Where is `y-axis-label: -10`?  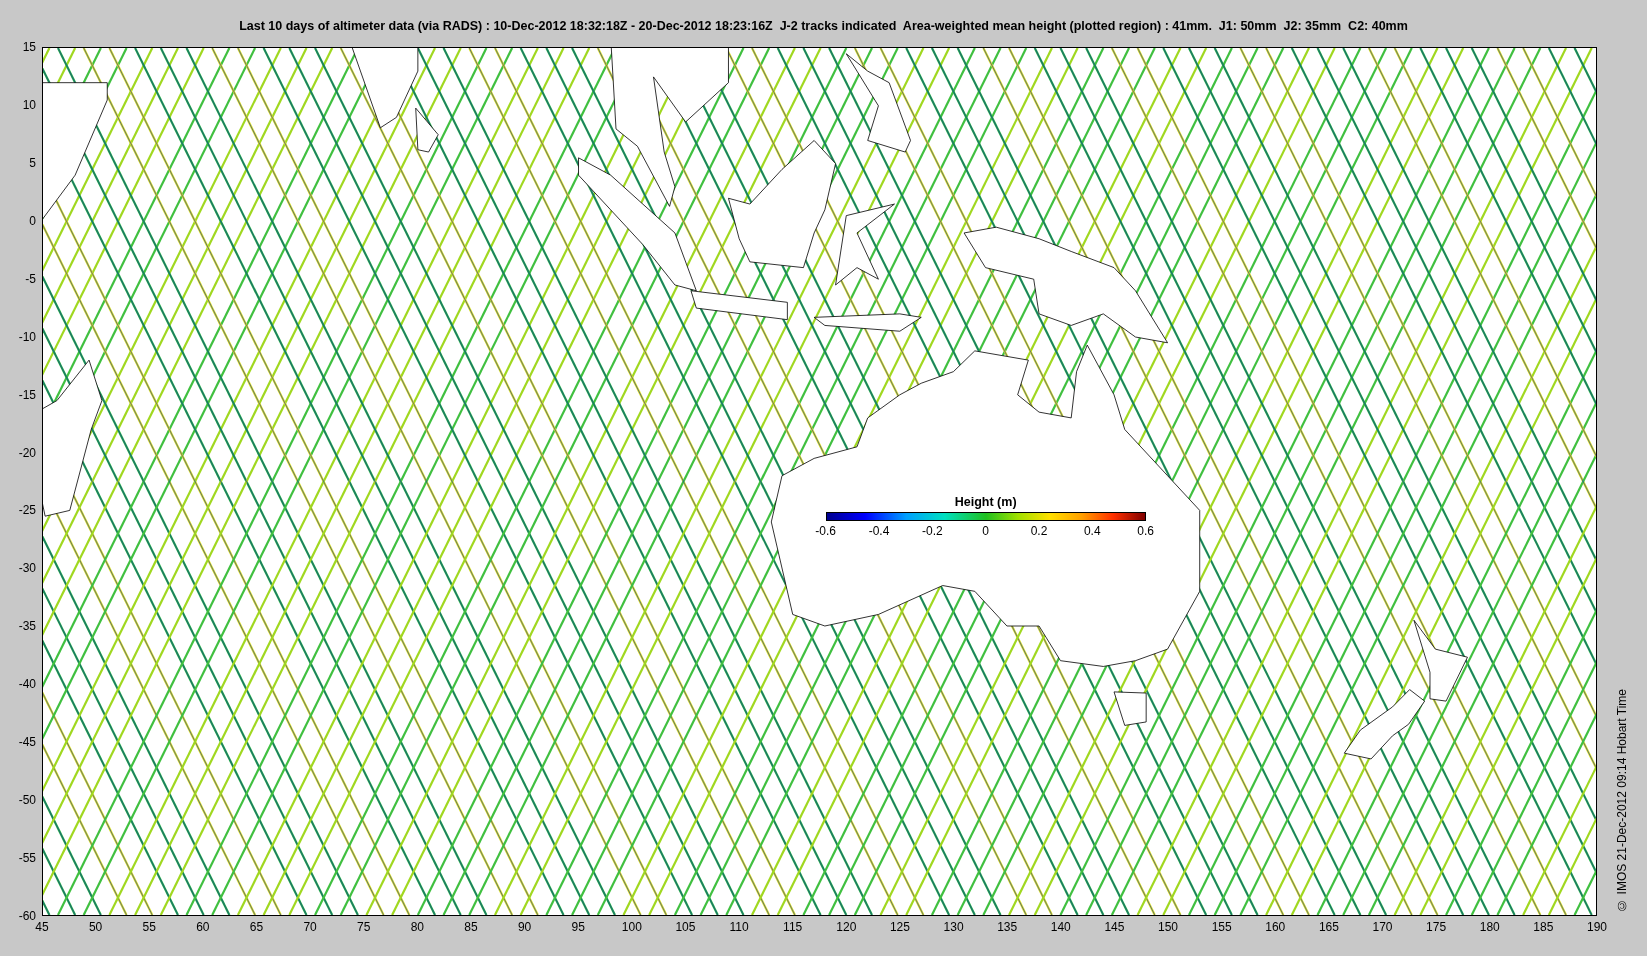 y-axis-label: -10 is located at coordinates (27, 336).